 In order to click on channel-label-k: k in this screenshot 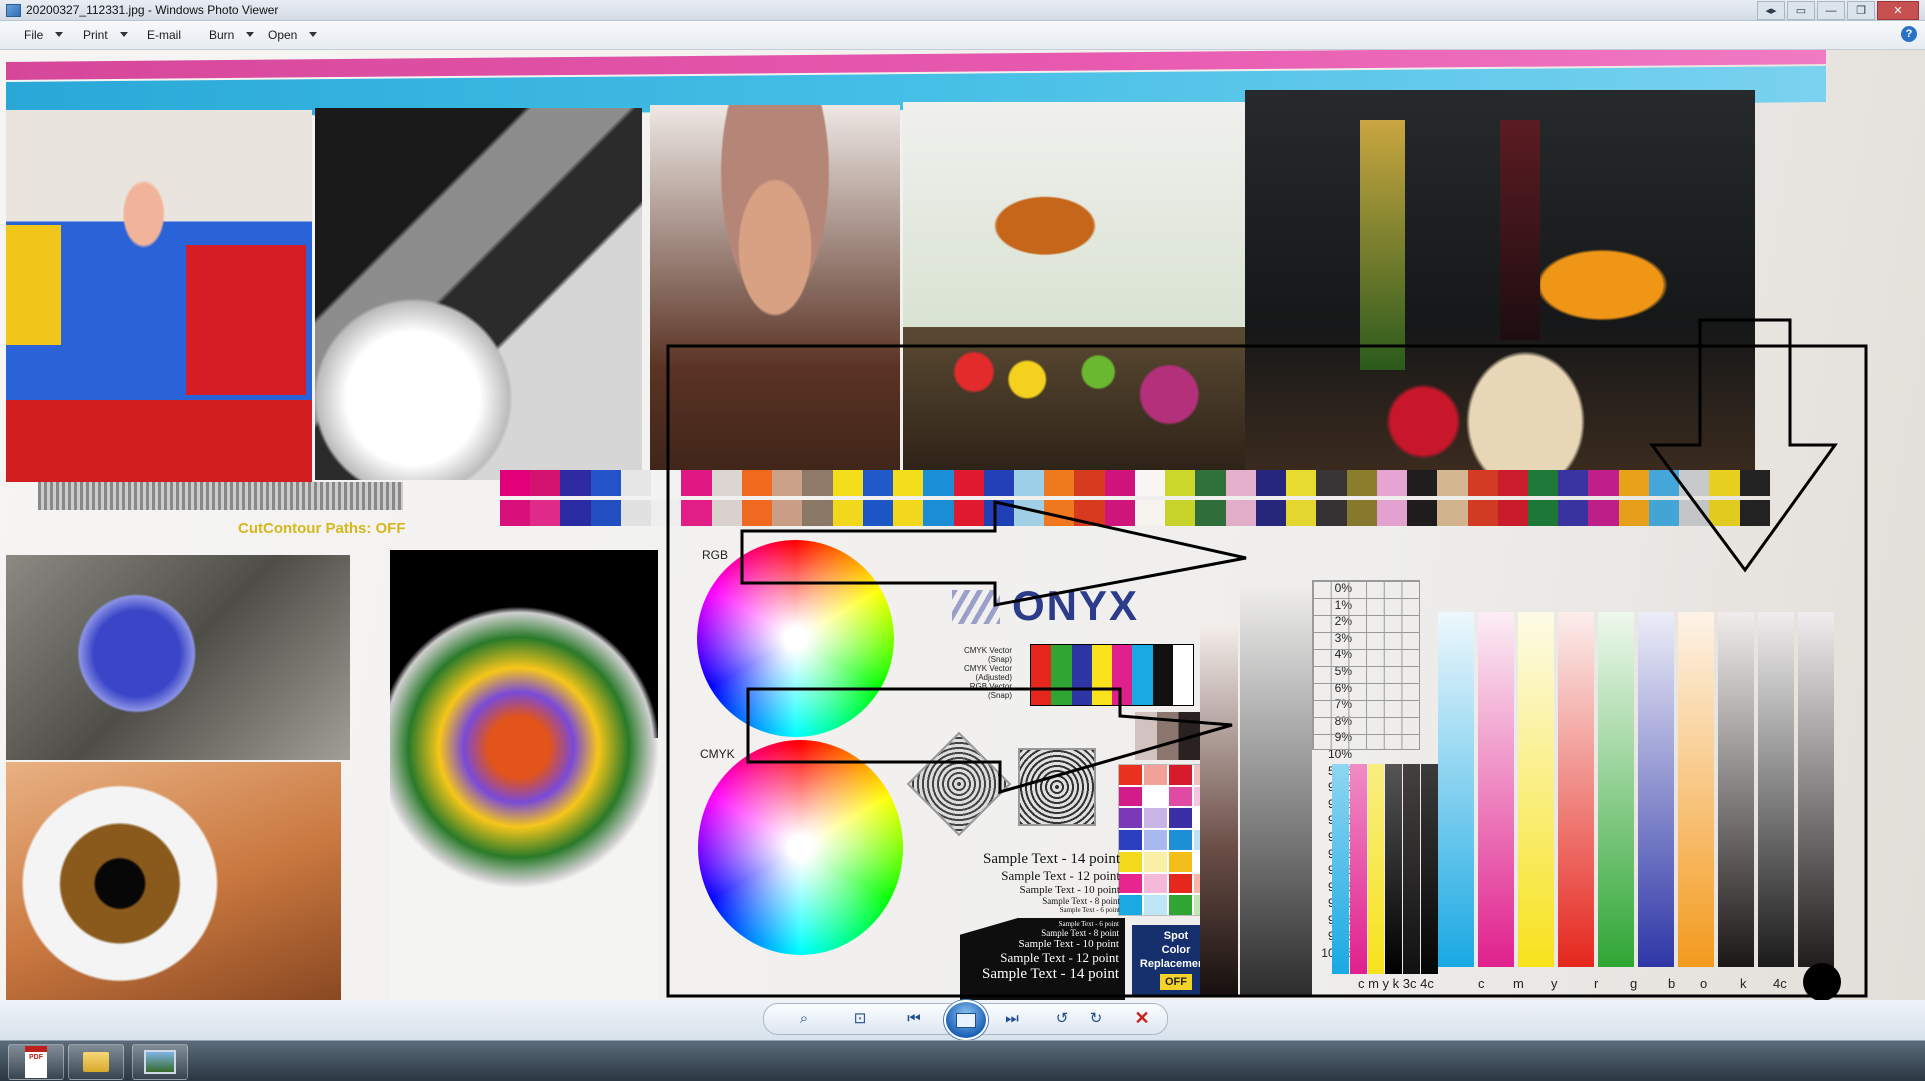, I will do `click(1743, 983)`.